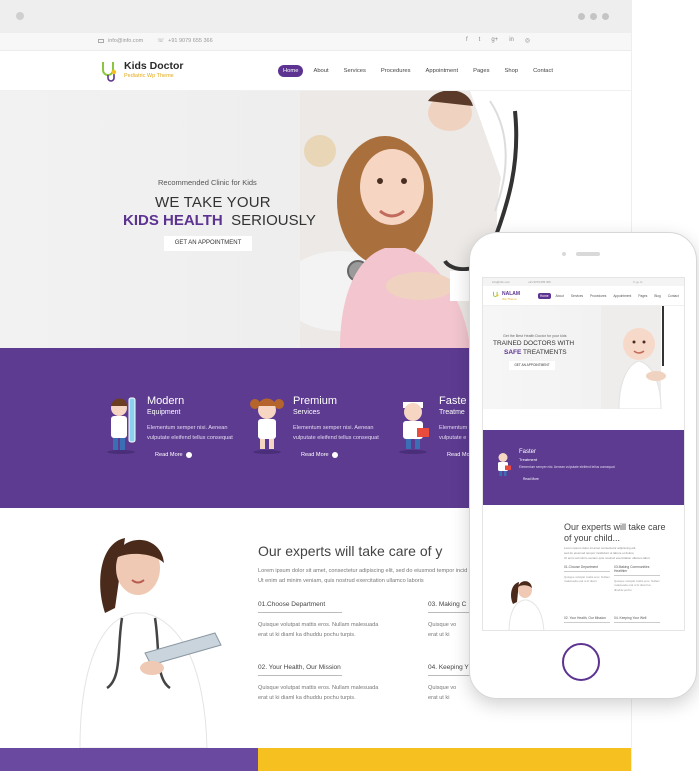 The image size is (699, 771). What do you see at coordinates (306, 412) in the screenshot?
I see `feature-subtitle: Services` at bounding box center [306, 412].